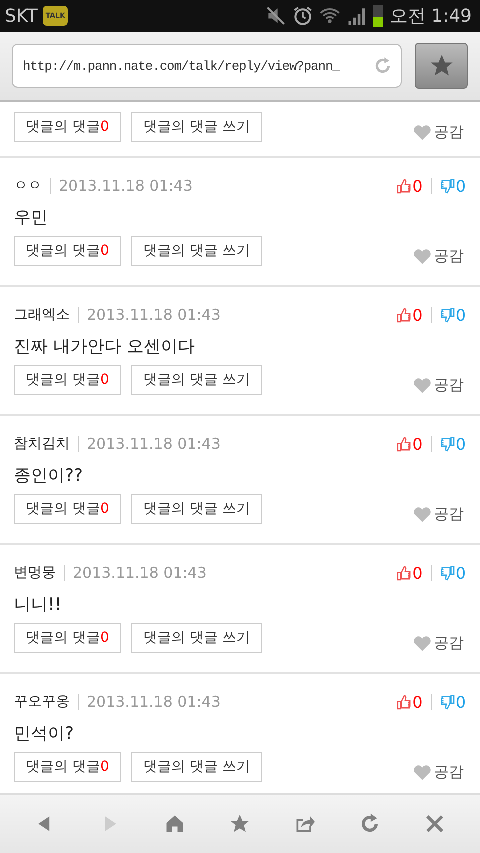 Image resolution: width=480 pixels, height=853 pixels. I want to click on battery-icon, so click(377, 16).